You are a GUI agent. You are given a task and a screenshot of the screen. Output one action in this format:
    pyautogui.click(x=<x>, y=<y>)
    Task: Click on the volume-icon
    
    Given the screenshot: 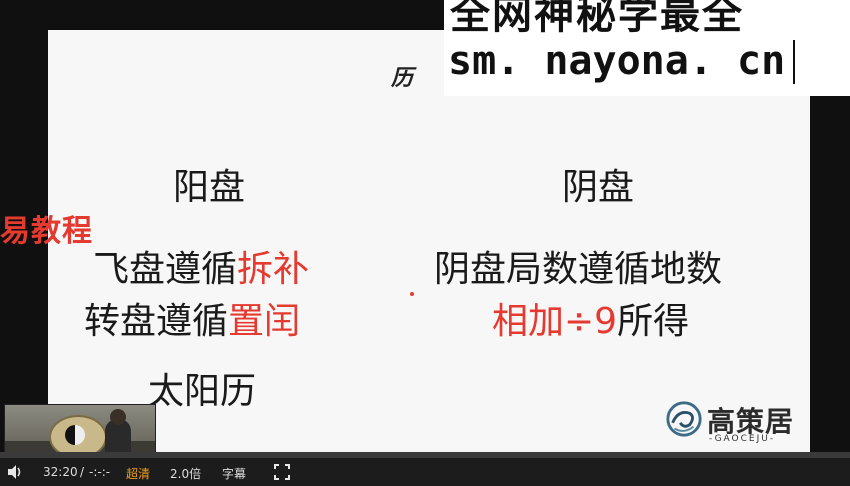 What is the action you would take?
    pyautogui.click(x=15, y=472)
    